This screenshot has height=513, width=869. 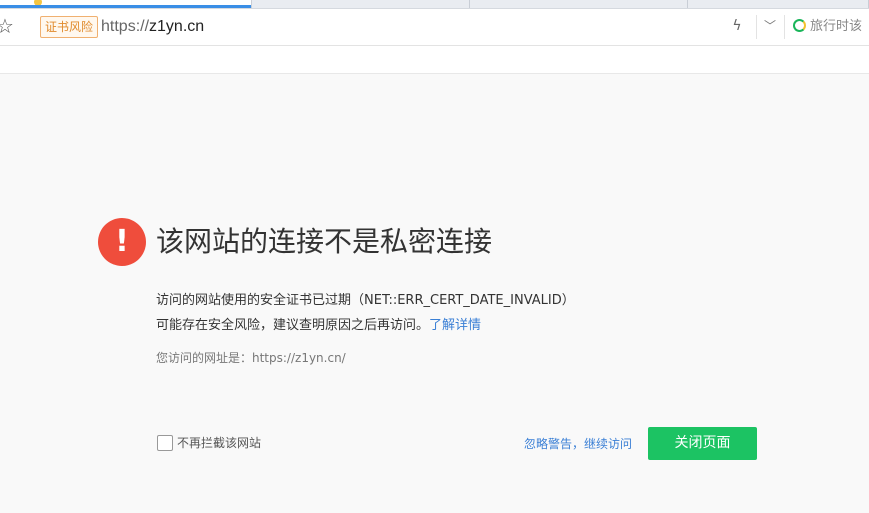 What do you see at coordinates (324, 241) in the screenshot?
I see `page-title: 该网站的连接不是私密连接` at bounding box center [324, 241].